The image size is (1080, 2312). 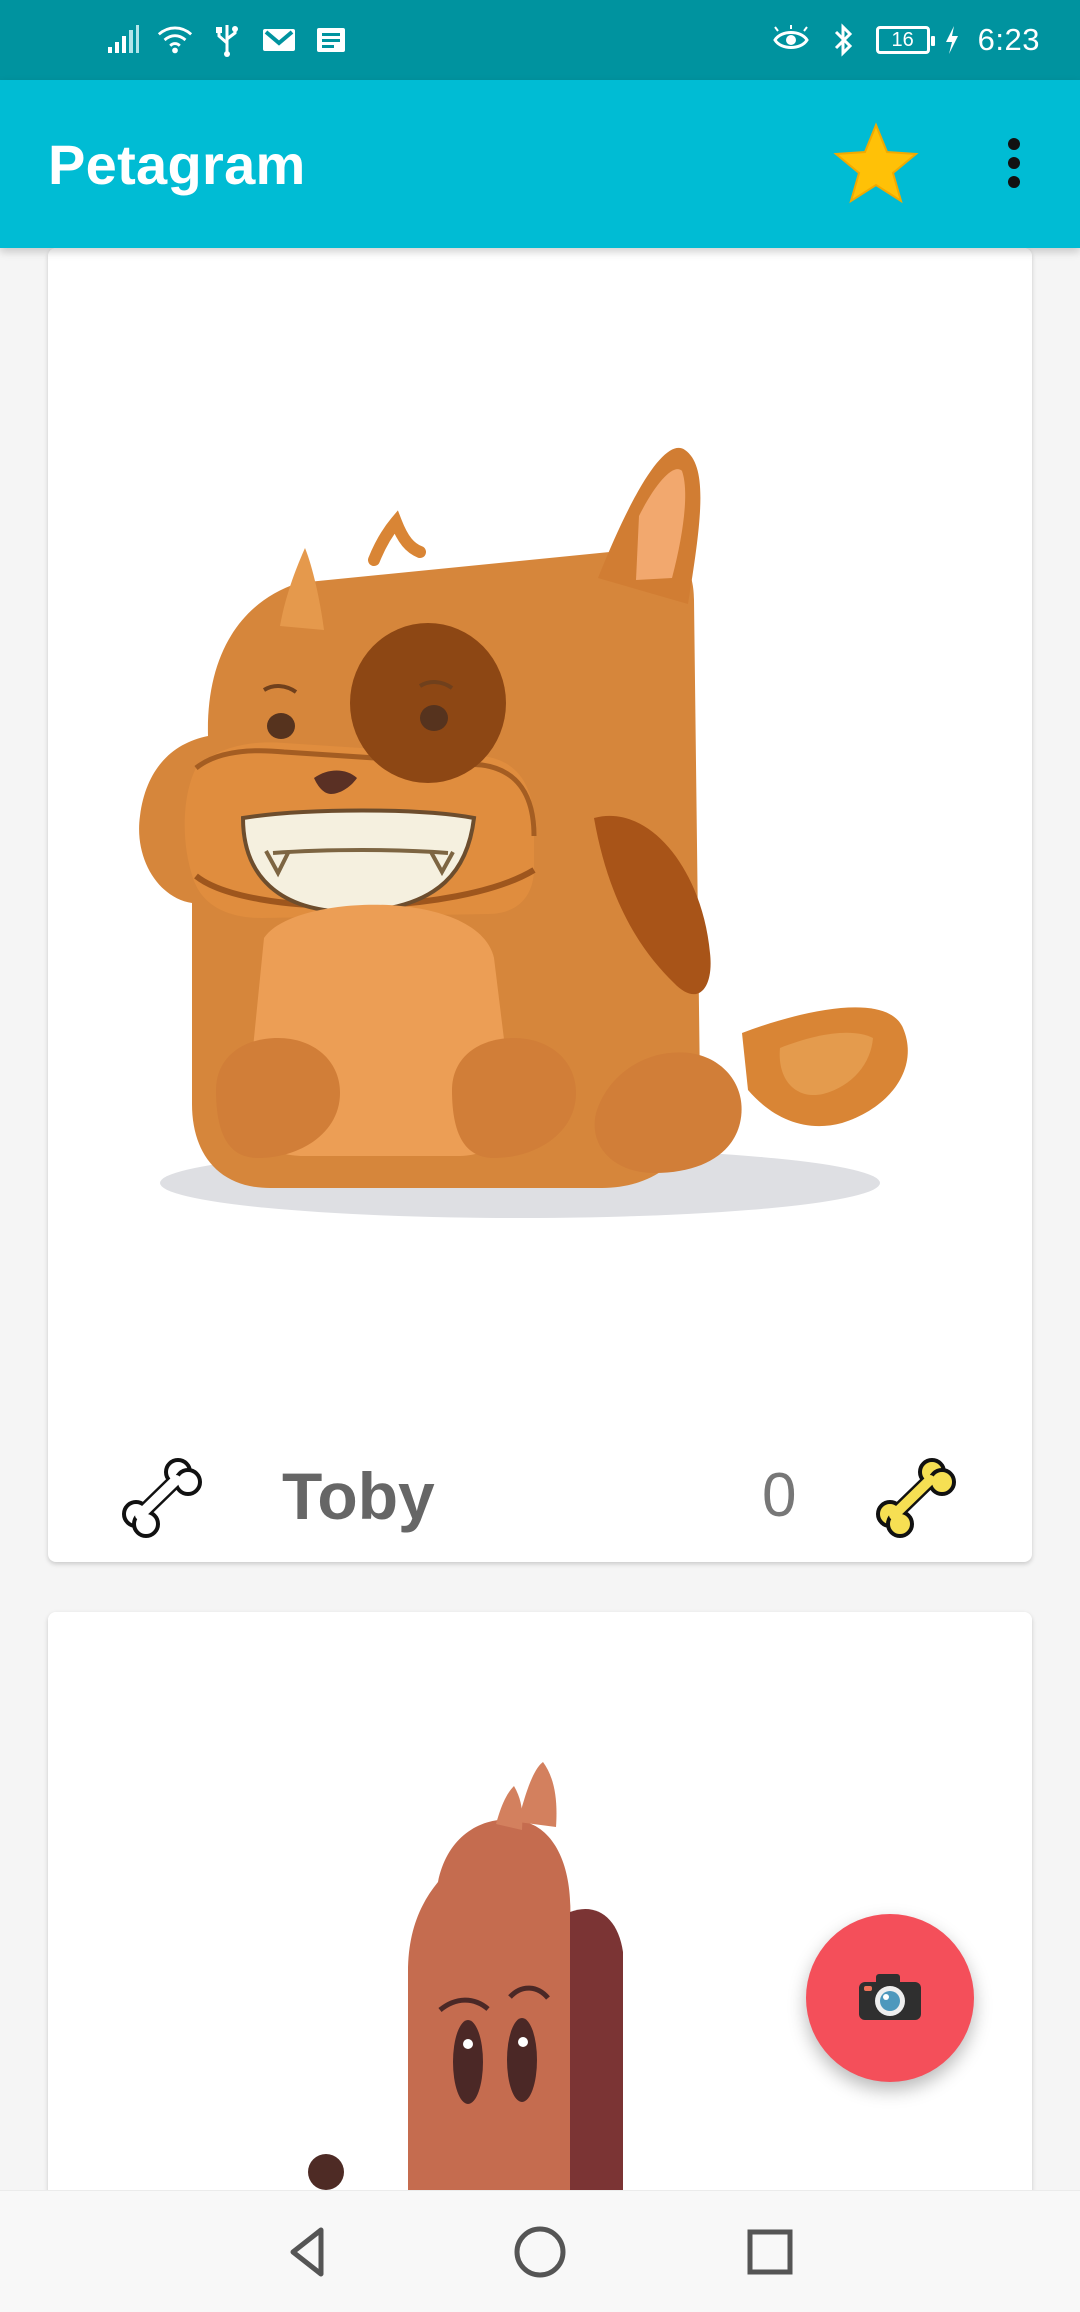 I want to click on eye-comfort-icon, so click(x=791, y=40).